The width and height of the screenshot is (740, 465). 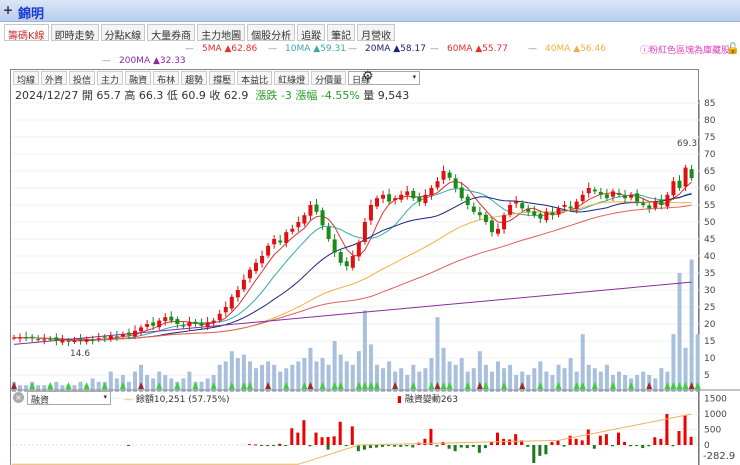 What do you see at coordinates (709, 172) in the screenshot?
I see `price-tick: 65` at bounding box center [709, 172].